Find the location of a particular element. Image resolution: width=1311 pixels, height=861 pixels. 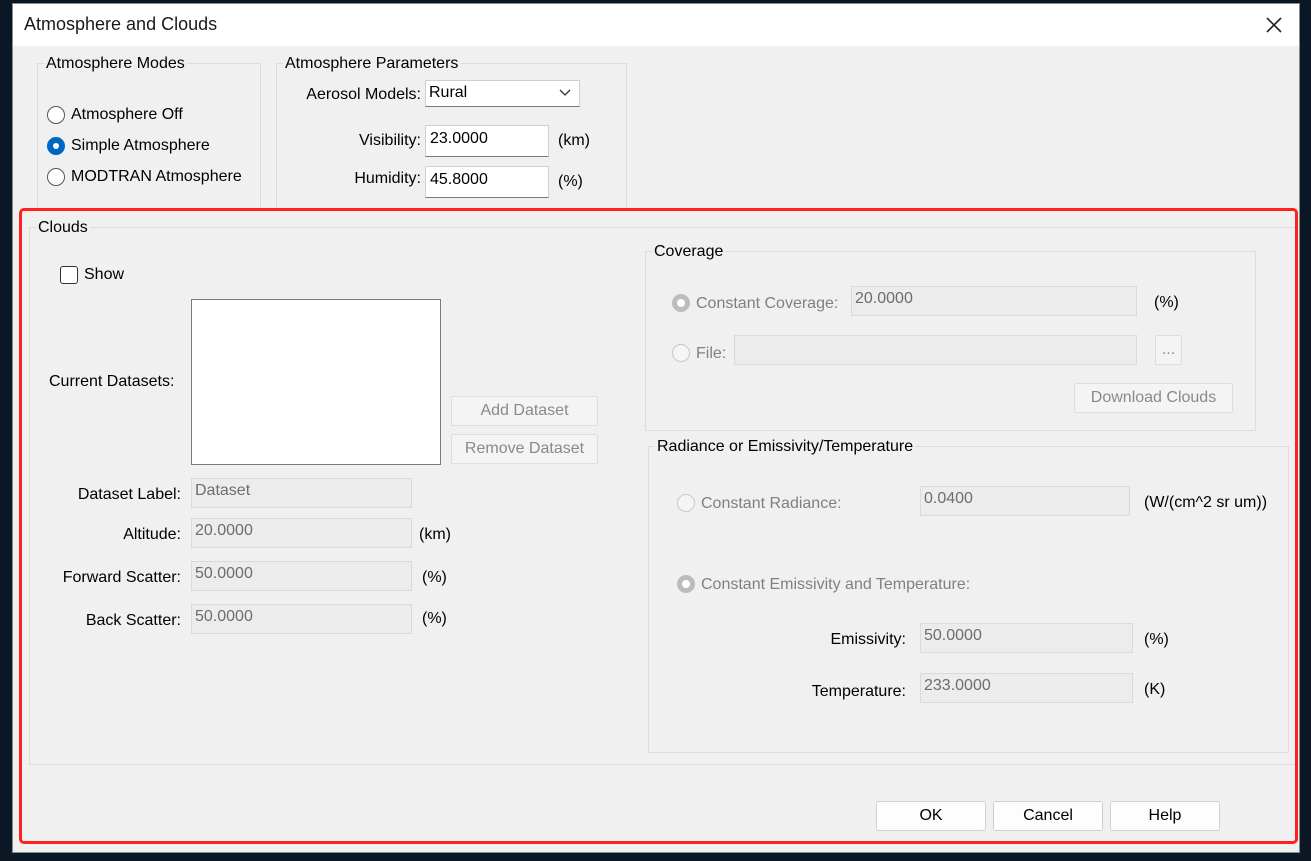

dialog-title: Atmosphere and Clouds is located at coordinates (121, 24).